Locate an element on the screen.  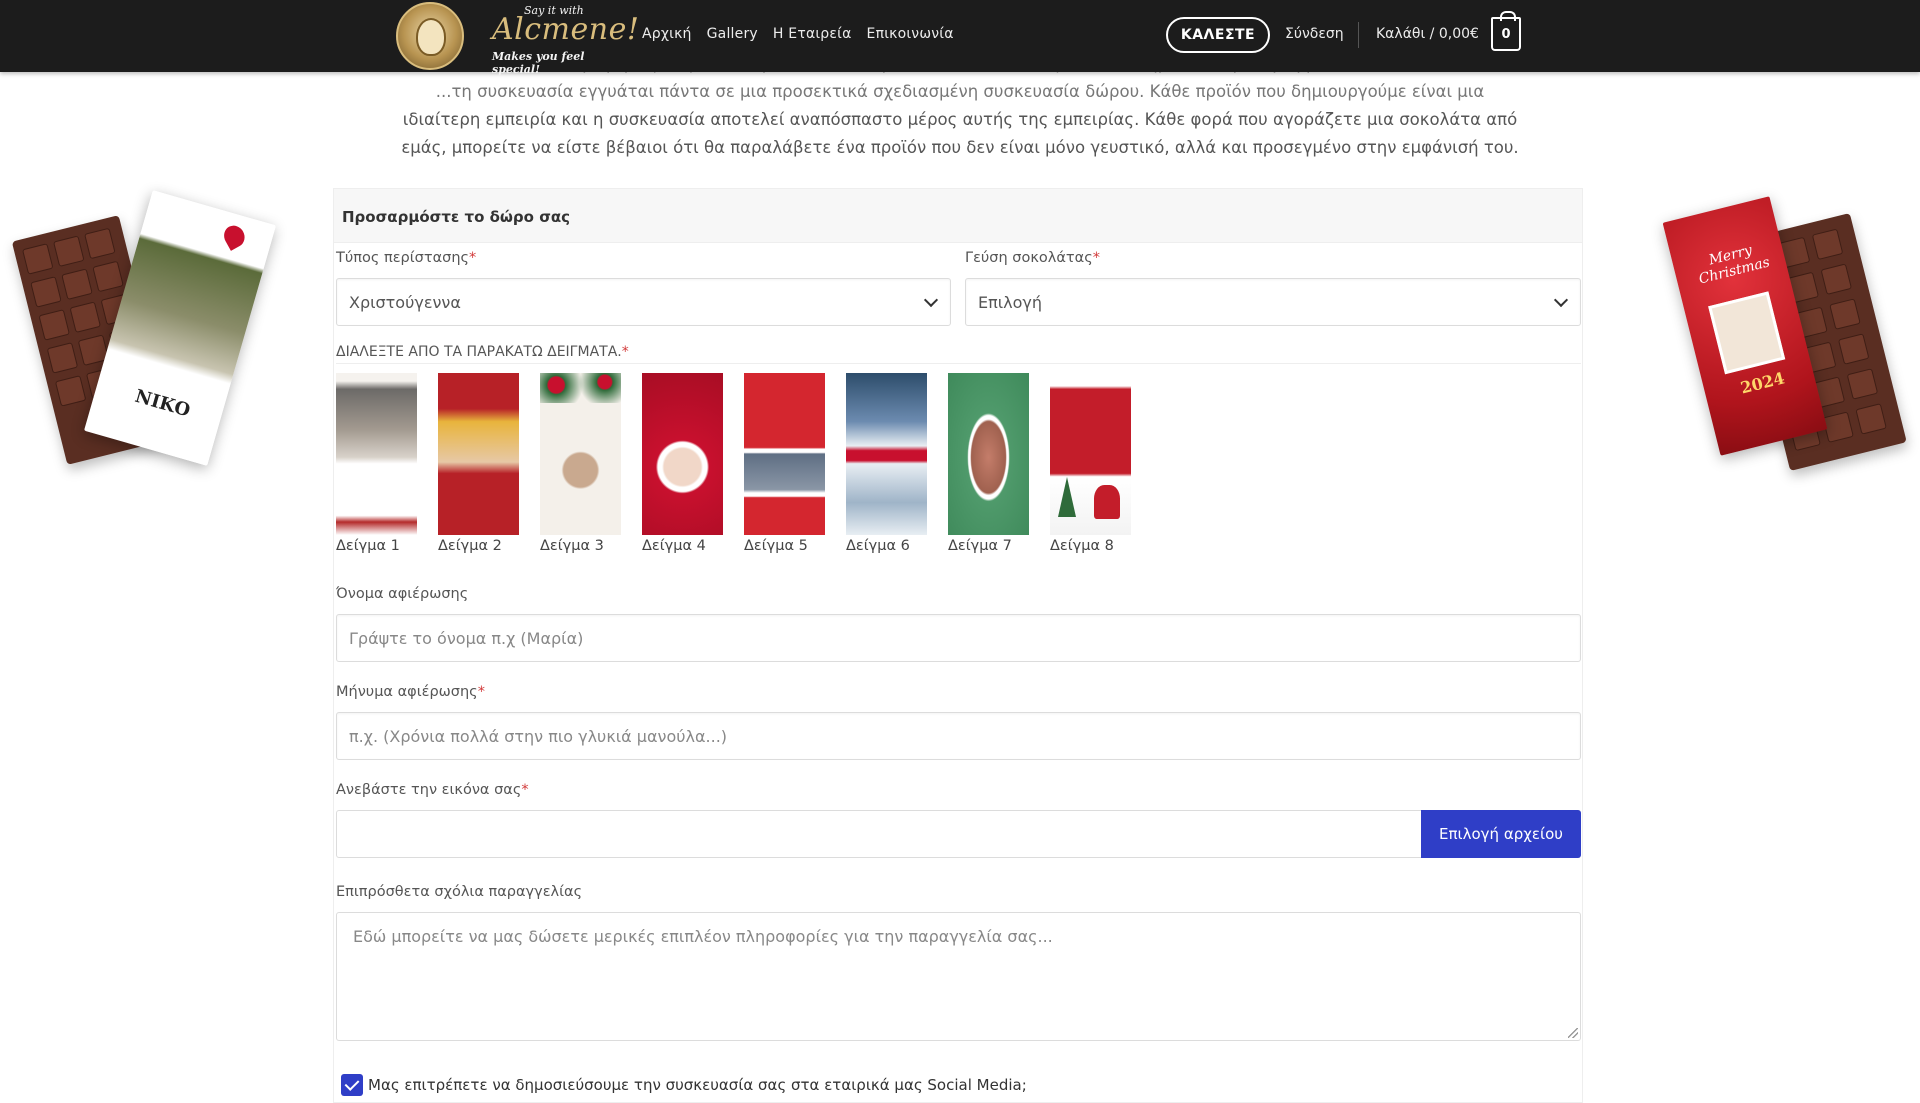
flavor-value: Επιλογή is located at coordinates (1010, 302).